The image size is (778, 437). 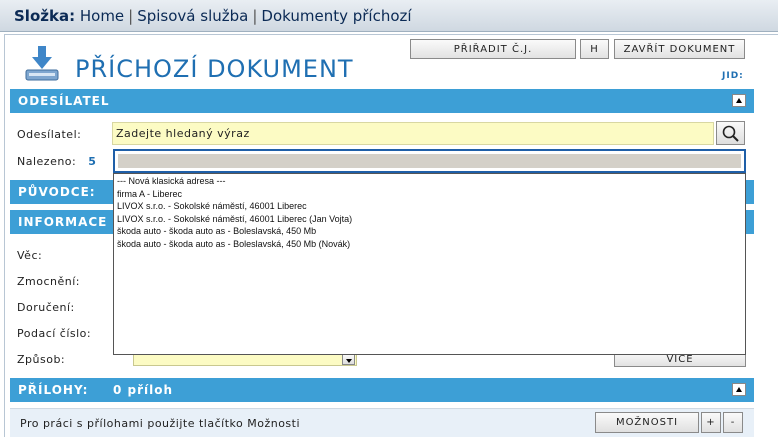 What do you see at coordinates (336, 16) in the screenshot?
I see `breadcrumb-item-dokumenty-prichozi: Dokumenty příchozí` at bounding box center [336, 16].